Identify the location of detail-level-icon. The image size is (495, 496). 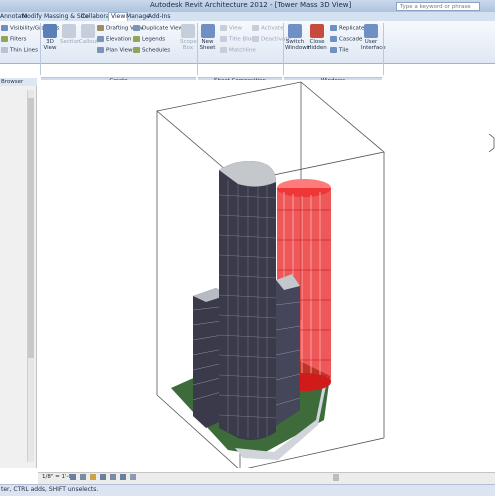
(73, 477).